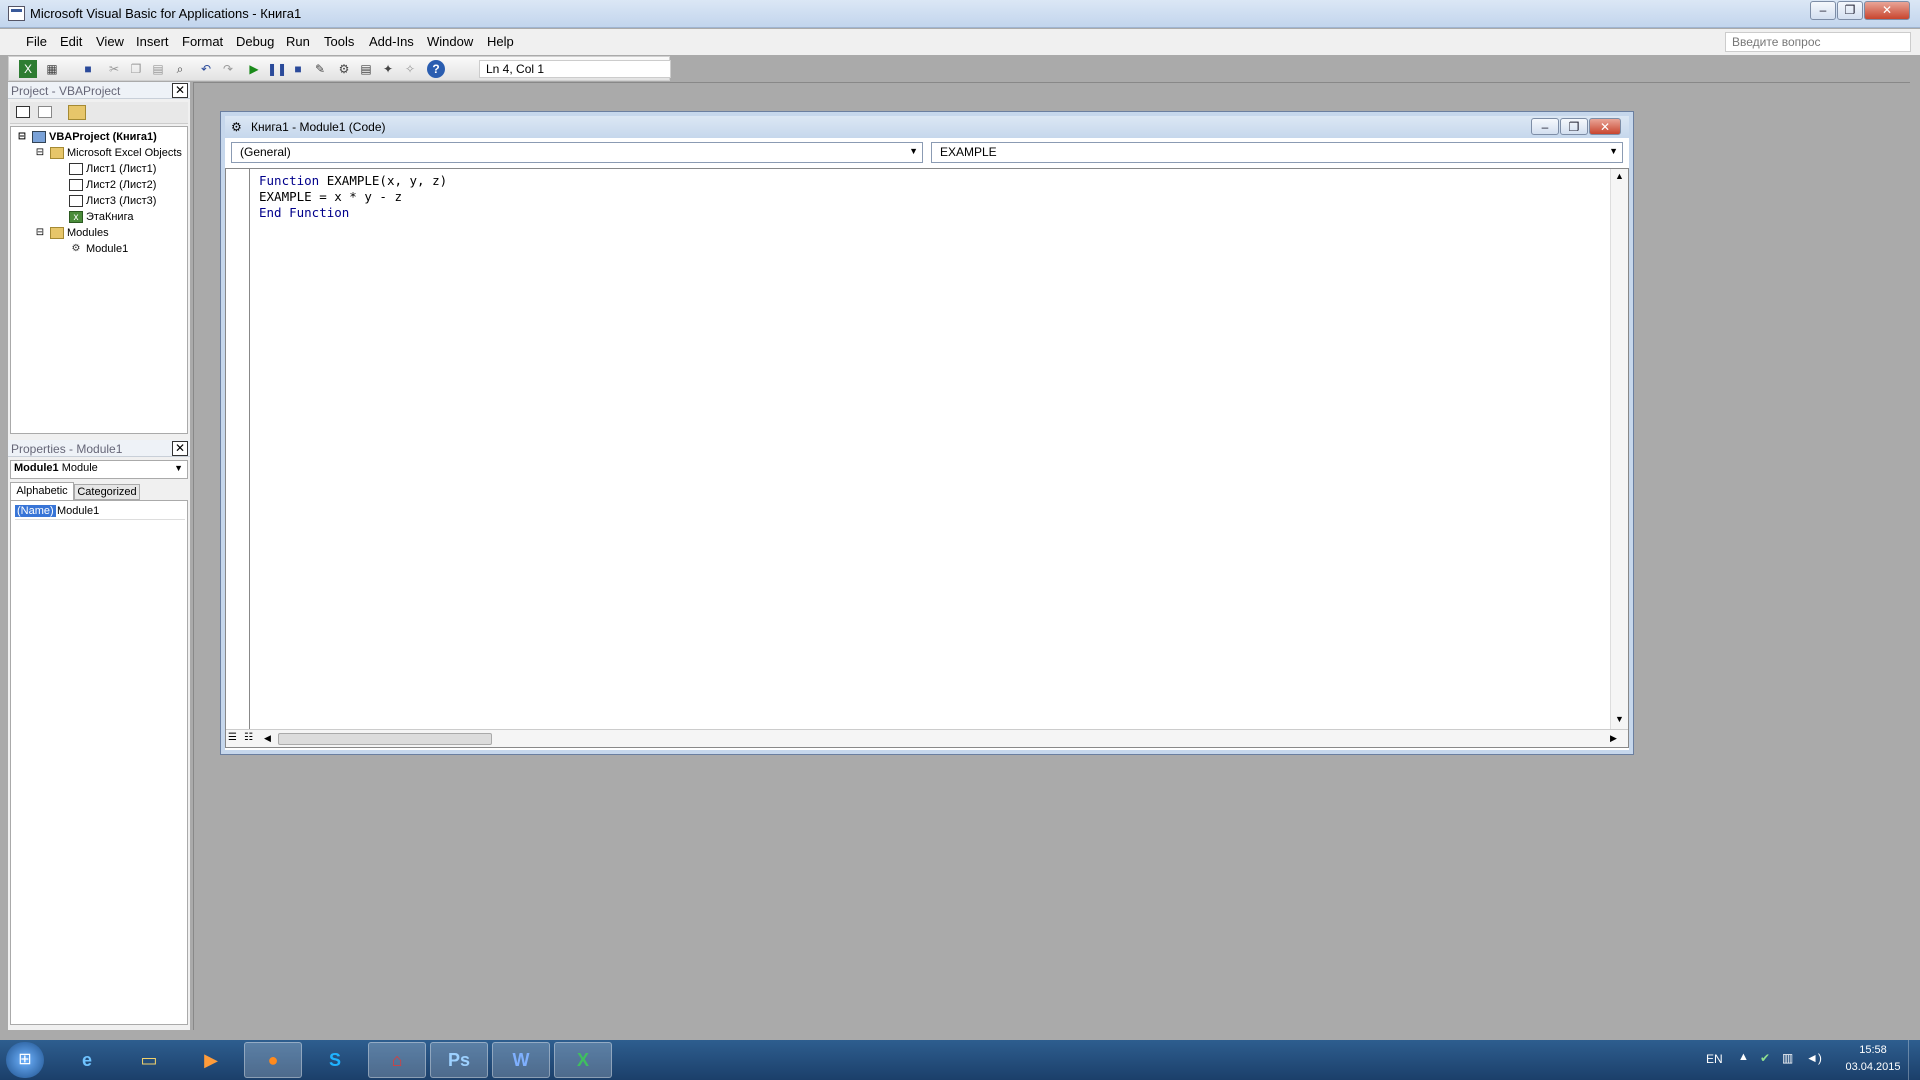  I want to click on media-player-icon: ▶, so click(211, 1060).